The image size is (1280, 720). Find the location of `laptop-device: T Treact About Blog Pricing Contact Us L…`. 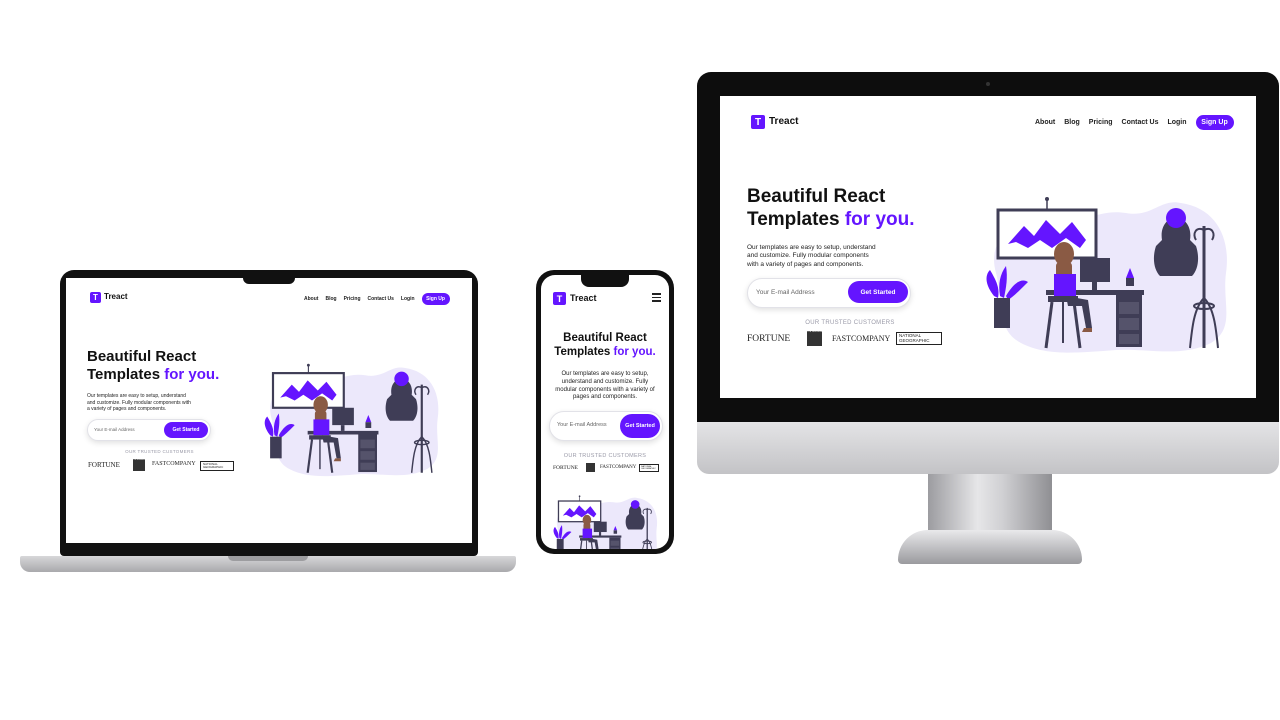

laptop-device: T Treact About Blog Pricing Contact Us L… is located at coordinates (269, 413).